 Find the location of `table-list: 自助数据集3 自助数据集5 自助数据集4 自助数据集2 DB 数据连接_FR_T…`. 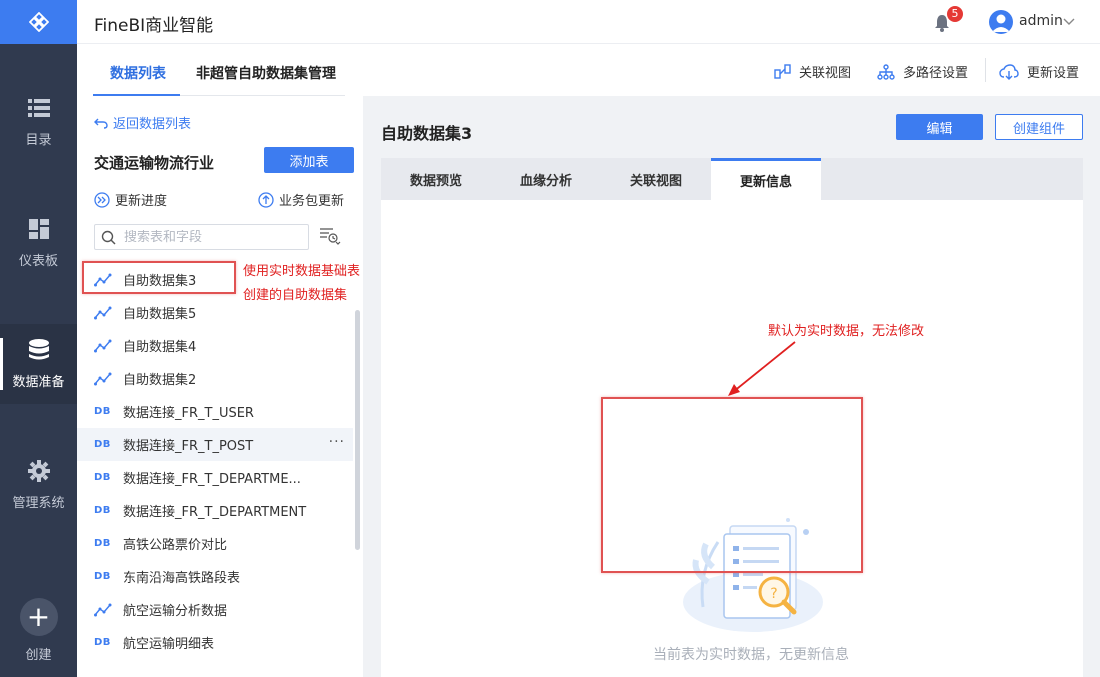

table-list: 自助数据集3 自助数据集5 自助数据集4 自助数据集2 DB 数据连接_FR_T… is located at coordinates (215, 461).